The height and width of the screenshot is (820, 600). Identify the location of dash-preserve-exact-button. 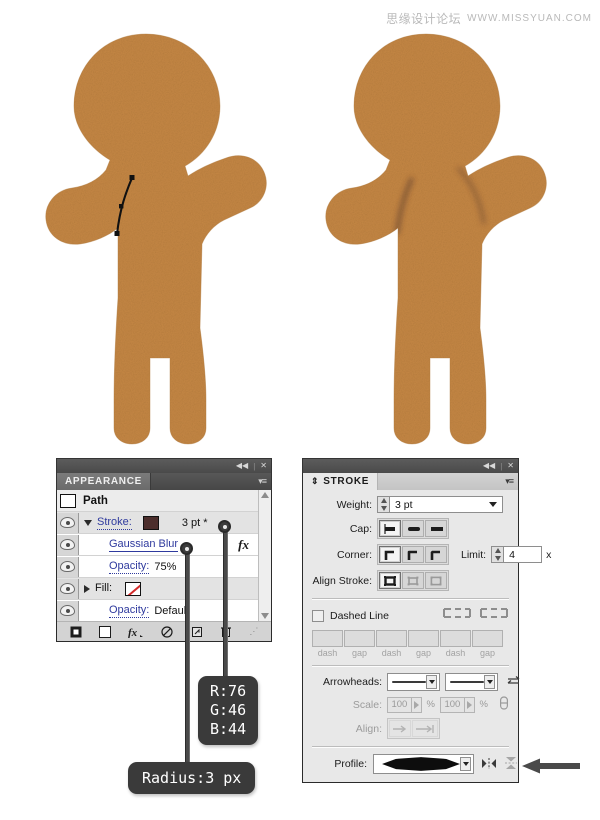
(457, 615).